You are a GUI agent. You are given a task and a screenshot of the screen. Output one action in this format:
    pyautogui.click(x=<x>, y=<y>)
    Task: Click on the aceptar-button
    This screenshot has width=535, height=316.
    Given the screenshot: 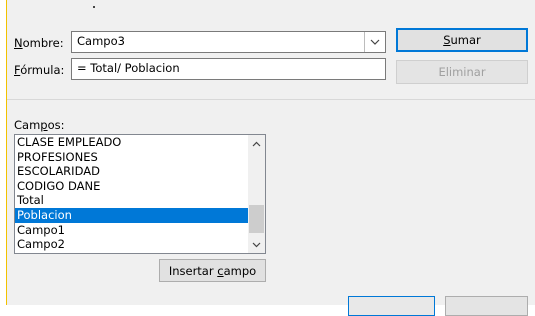 What is the action you would take?
    pyautogui.click(x=391, y=306)
    